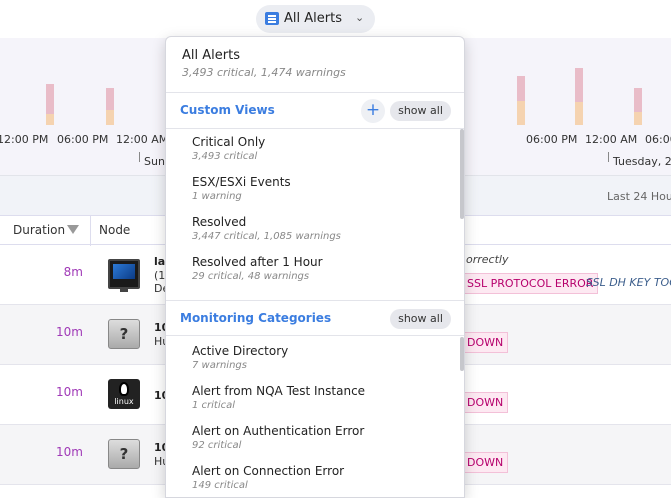  I want to click on view-selector-title: All Alerts, so click(313, 18).